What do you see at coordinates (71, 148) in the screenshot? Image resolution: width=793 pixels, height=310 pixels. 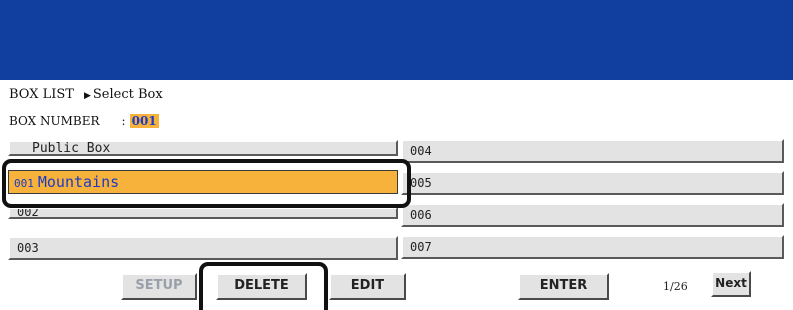 I see `box-slot-label: Public Box` at bounding box center [71, 148].